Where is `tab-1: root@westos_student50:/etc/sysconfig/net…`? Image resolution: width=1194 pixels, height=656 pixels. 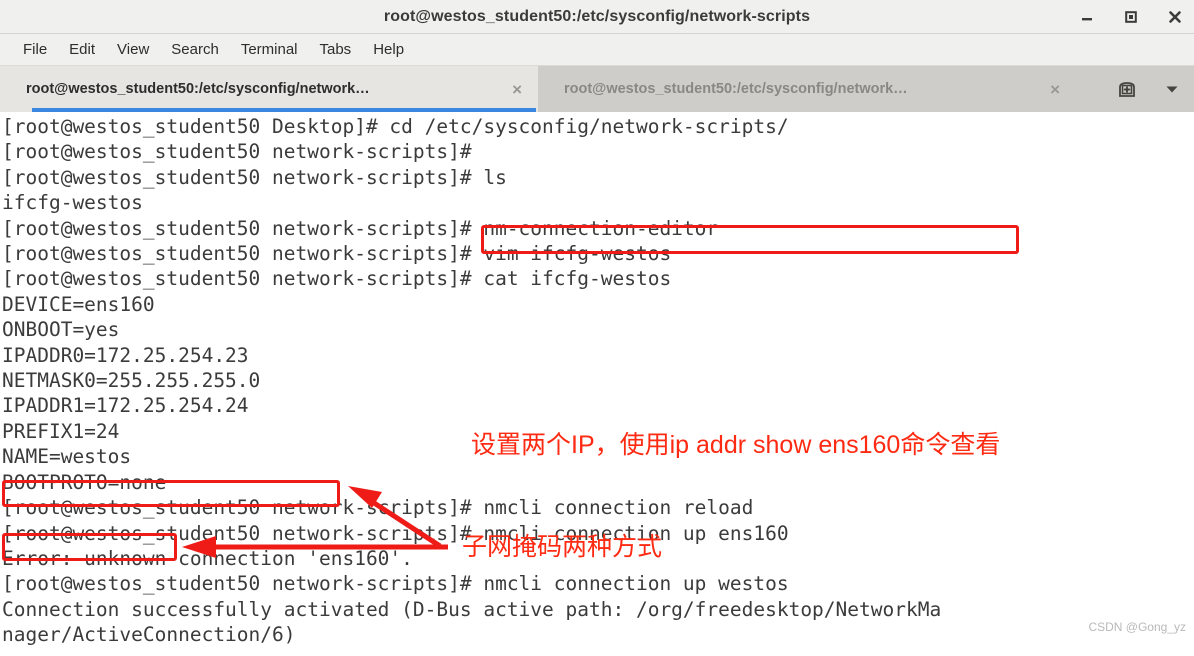 tab-1: root@westos_student50:/etc/sysconfig/net… is located at coordinates (807, 89).